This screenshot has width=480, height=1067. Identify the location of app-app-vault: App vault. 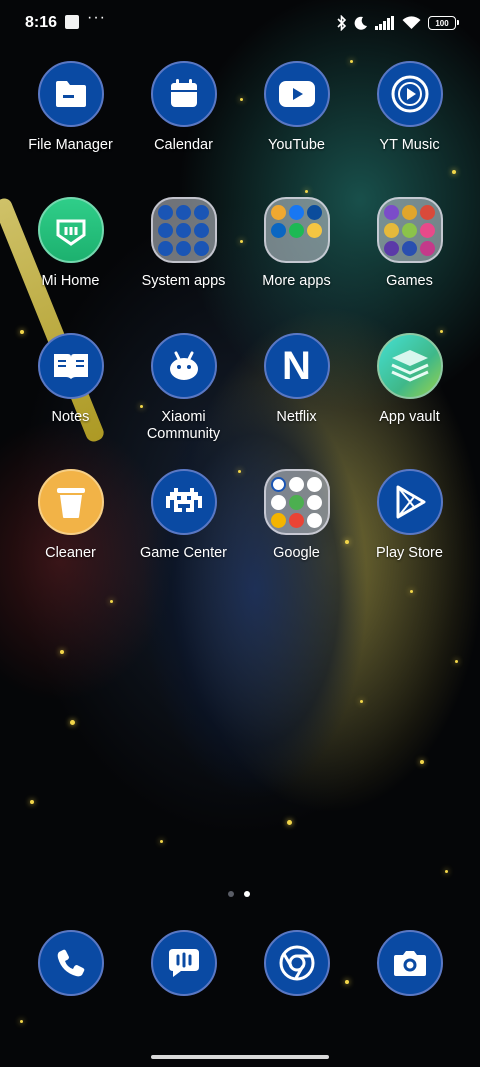
(409, 379).